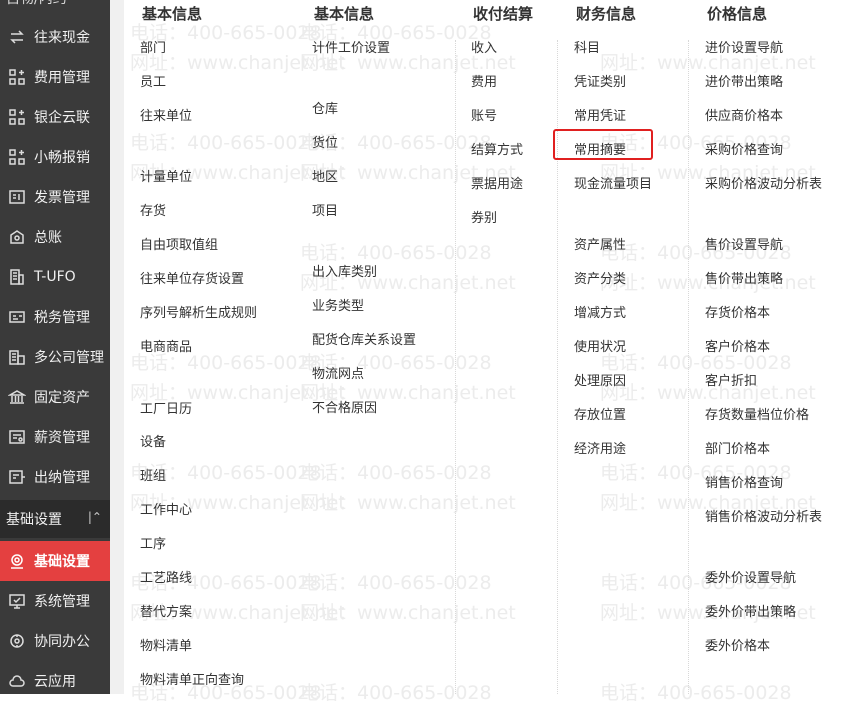 The height and width of the screenshot is (705, 851). I want to click on menu-item-factory-calendar: 工厂日历, so click(166, 407).